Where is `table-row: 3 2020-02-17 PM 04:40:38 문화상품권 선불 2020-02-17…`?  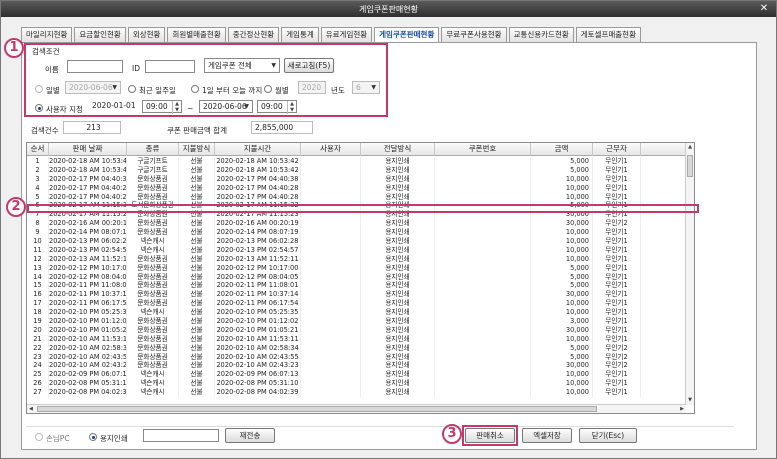 table-row: 3 2020-02-17 PM 04:40:38 문화상품권 선불 2020-02-17… is located at coordinates (356, 179).